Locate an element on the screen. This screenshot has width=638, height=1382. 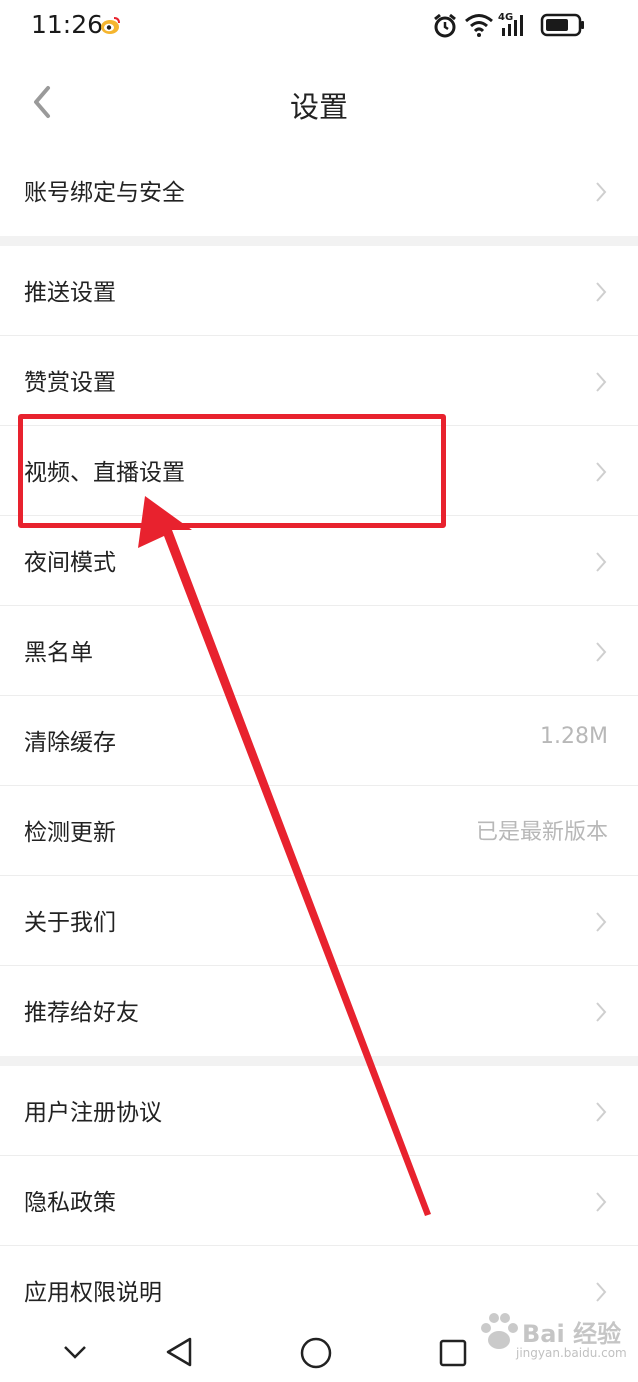
status-time: 11:26 is located at coordinates (67, 24).